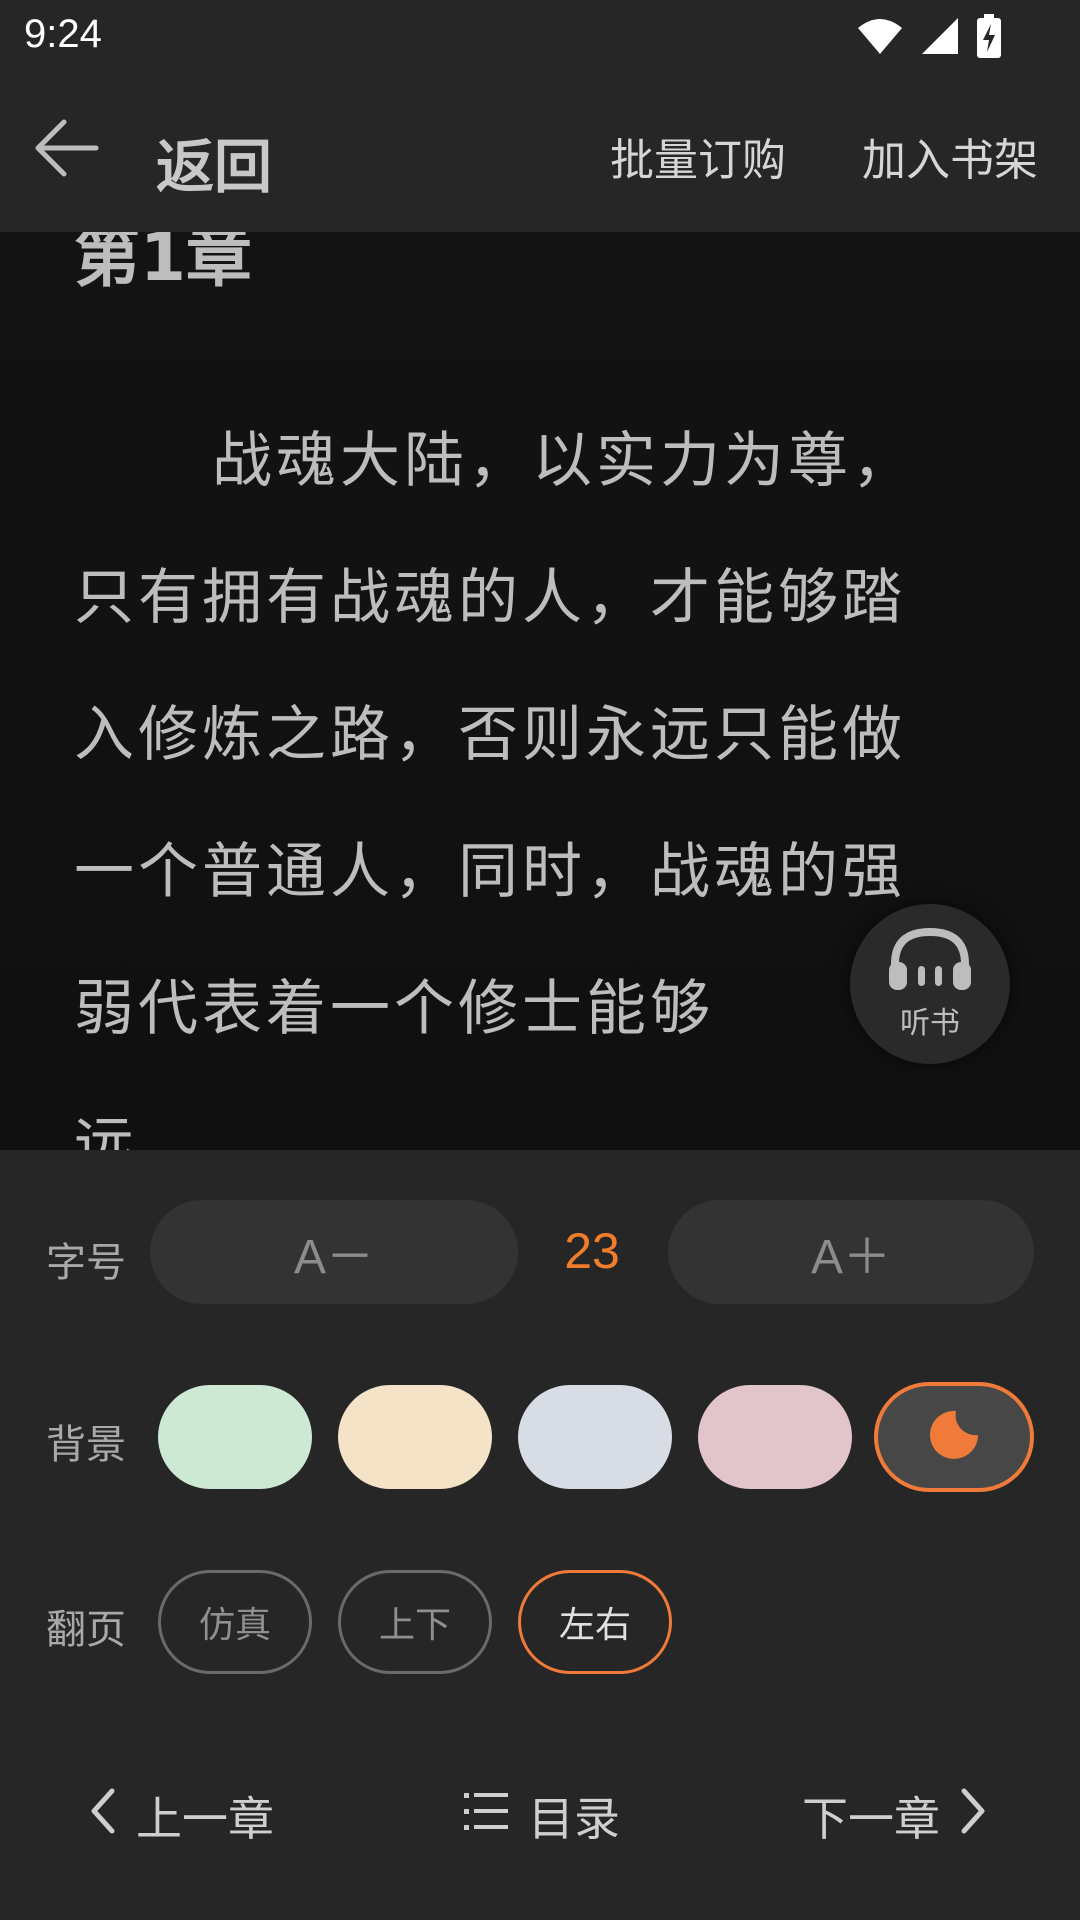 This screenshot has width=1080, height=1920. What do you see at coordinates (930, 1023) in the screenshot?
I see `listen-label: 听书` at bounding box center [930, 1023].